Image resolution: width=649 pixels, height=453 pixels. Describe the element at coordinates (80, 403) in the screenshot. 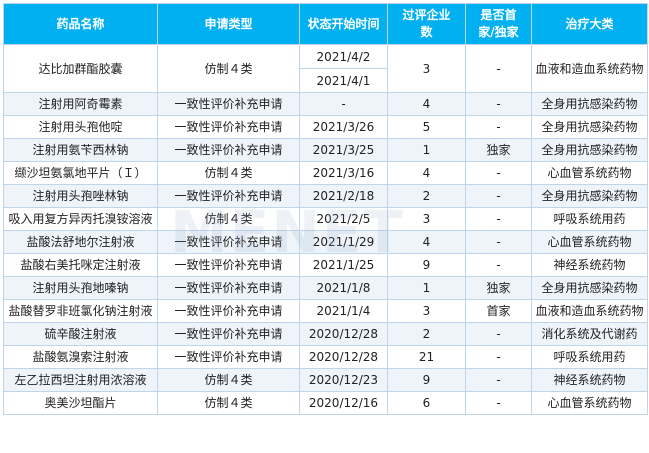

I see `cell-name: 奥美沙坦酯片` at that location.